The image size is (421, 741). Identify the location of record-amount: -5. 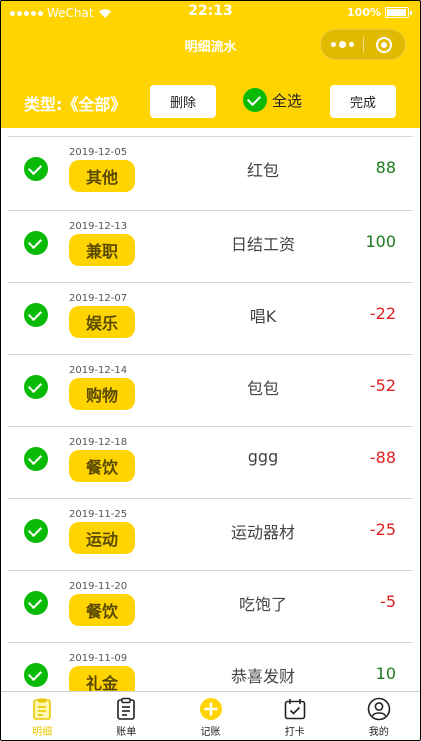
(388, 601).